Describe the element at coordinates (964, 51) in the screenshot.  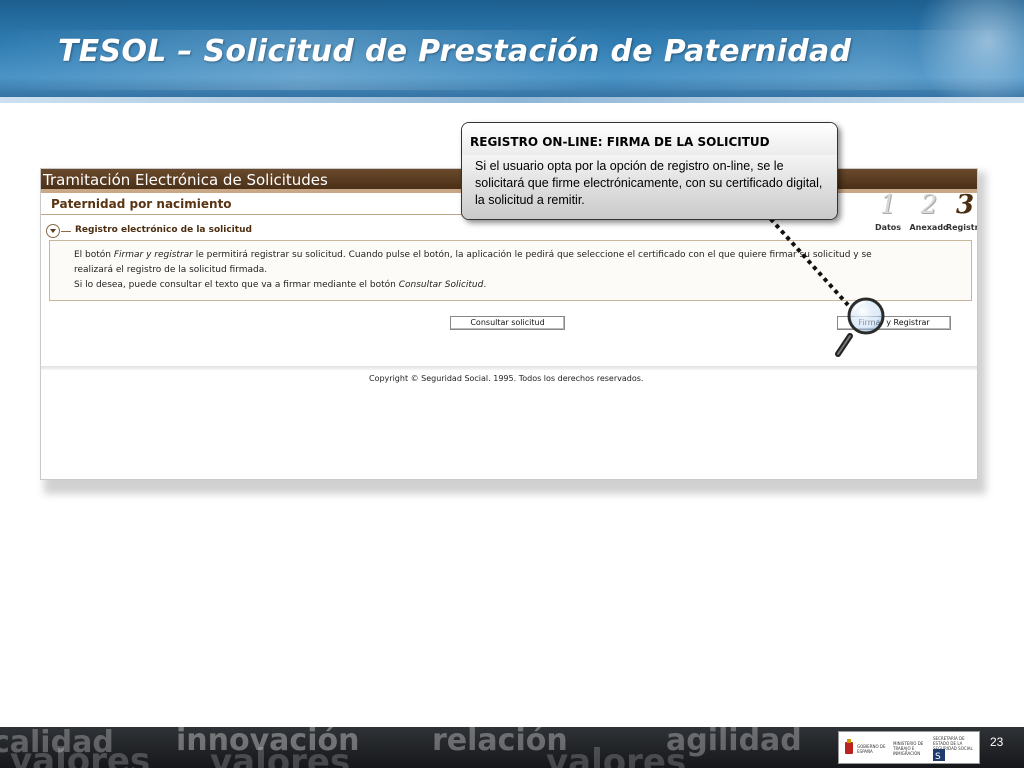
I see `header-statue-image` at that location.